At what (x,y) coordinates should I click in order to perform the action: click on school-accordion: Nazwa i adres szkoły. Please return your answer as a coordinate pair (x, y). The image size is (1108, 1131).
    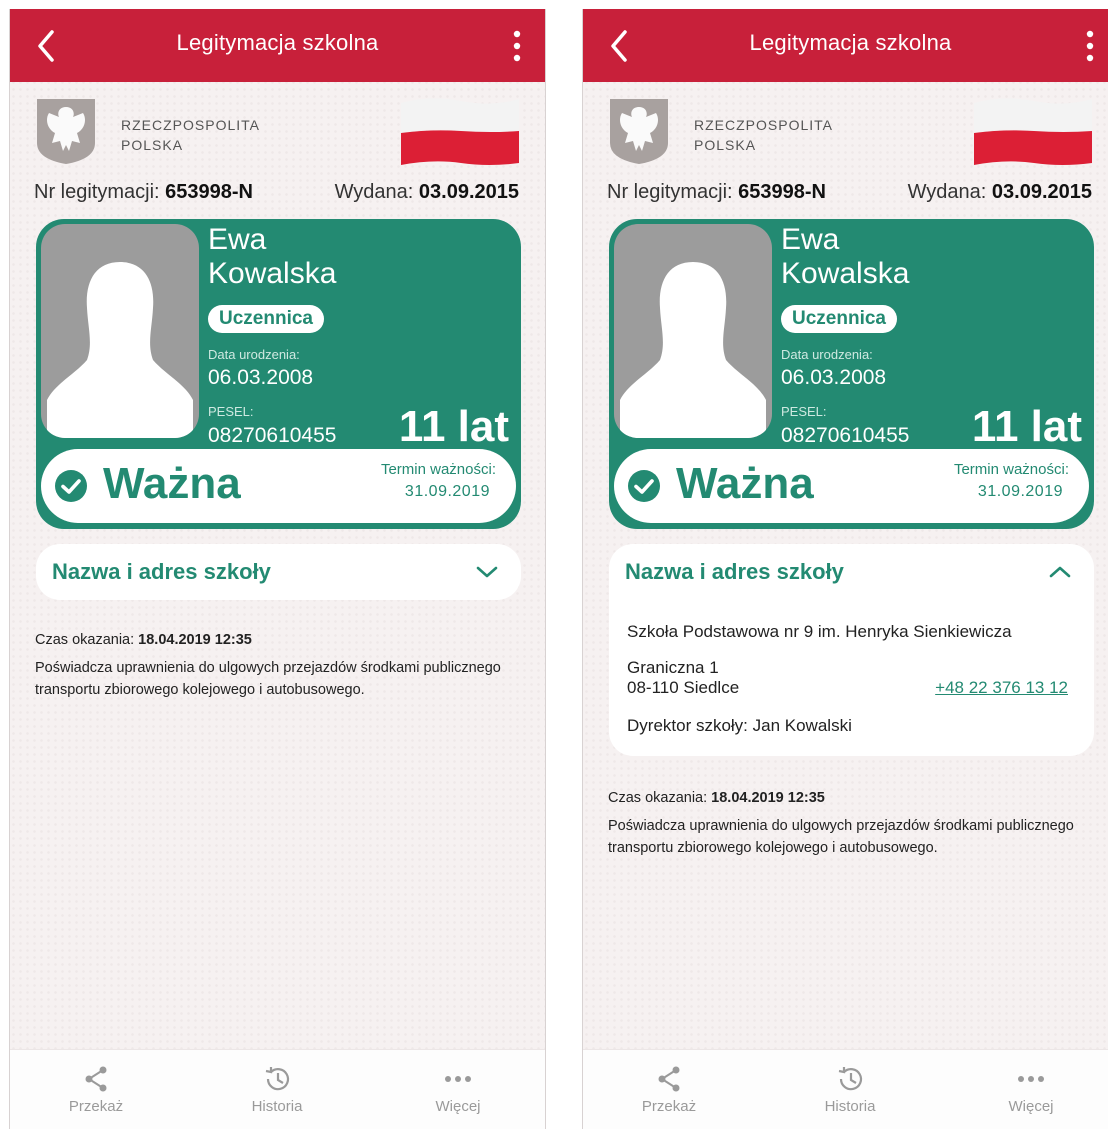
    Looking at the image, I should click on (278, 572).